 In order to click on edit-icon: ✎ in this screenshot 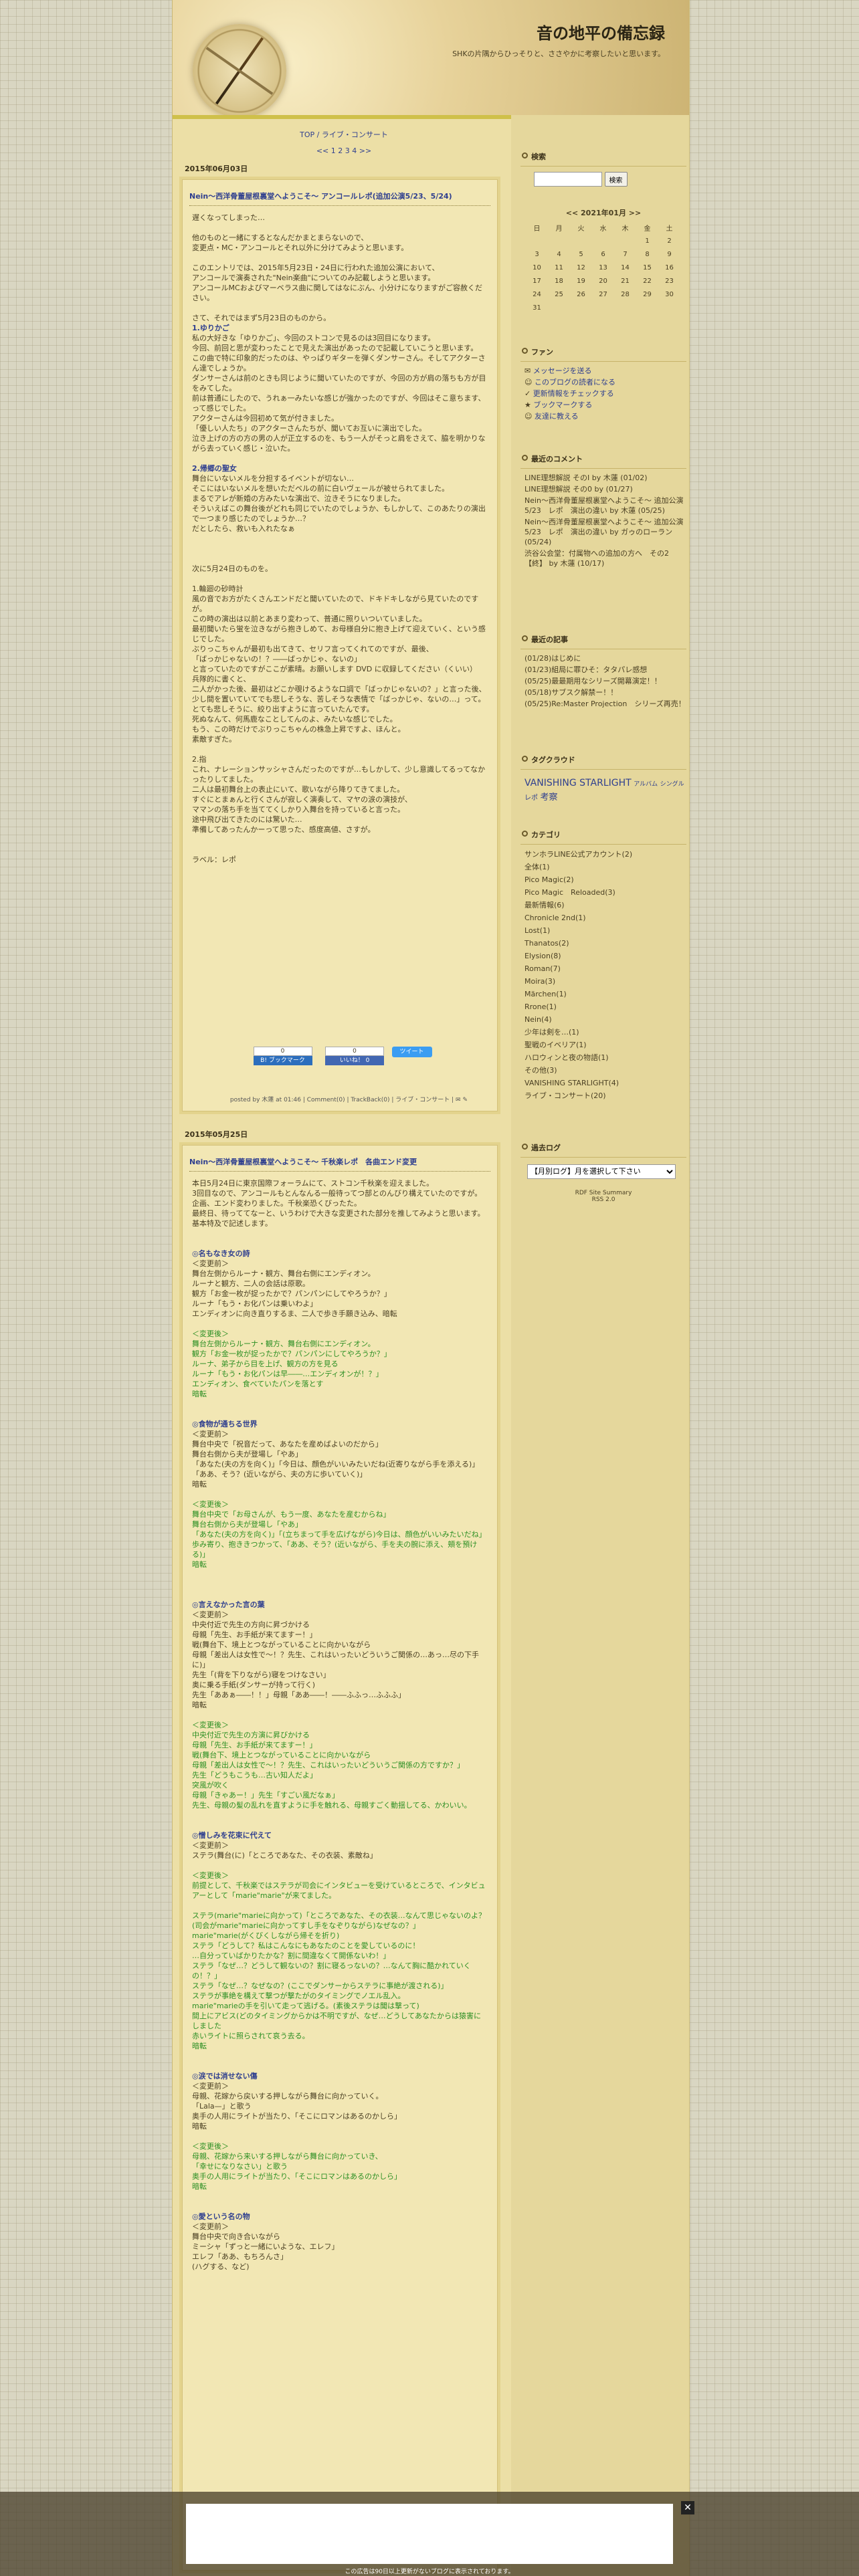, I will do `click(465, 1100)`.